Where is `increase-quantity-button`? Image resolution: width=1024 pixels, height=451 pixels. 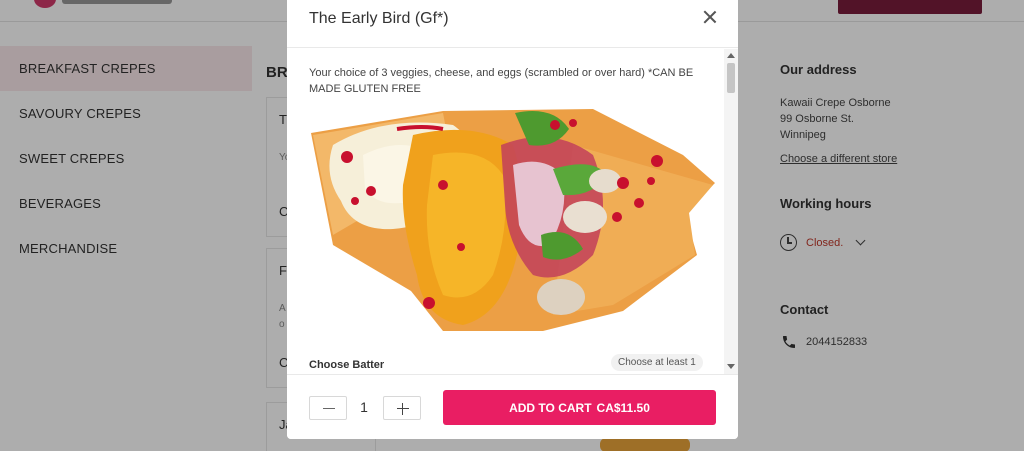 increase-quantity-button is located at coordinates (402, 408).